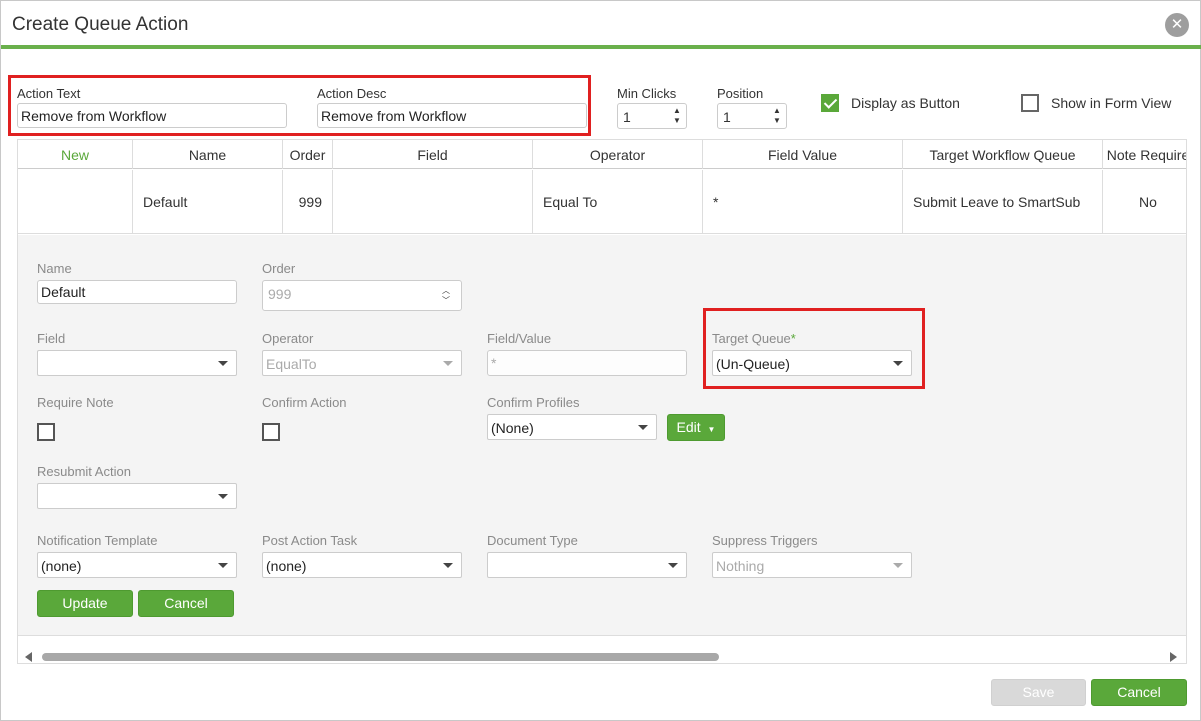 This screenshot has width=1201, height=721. Describe the element at coordinates (512, 428) in the screenshot. I see `confirm-profiles-select-value: (None)` at that location.